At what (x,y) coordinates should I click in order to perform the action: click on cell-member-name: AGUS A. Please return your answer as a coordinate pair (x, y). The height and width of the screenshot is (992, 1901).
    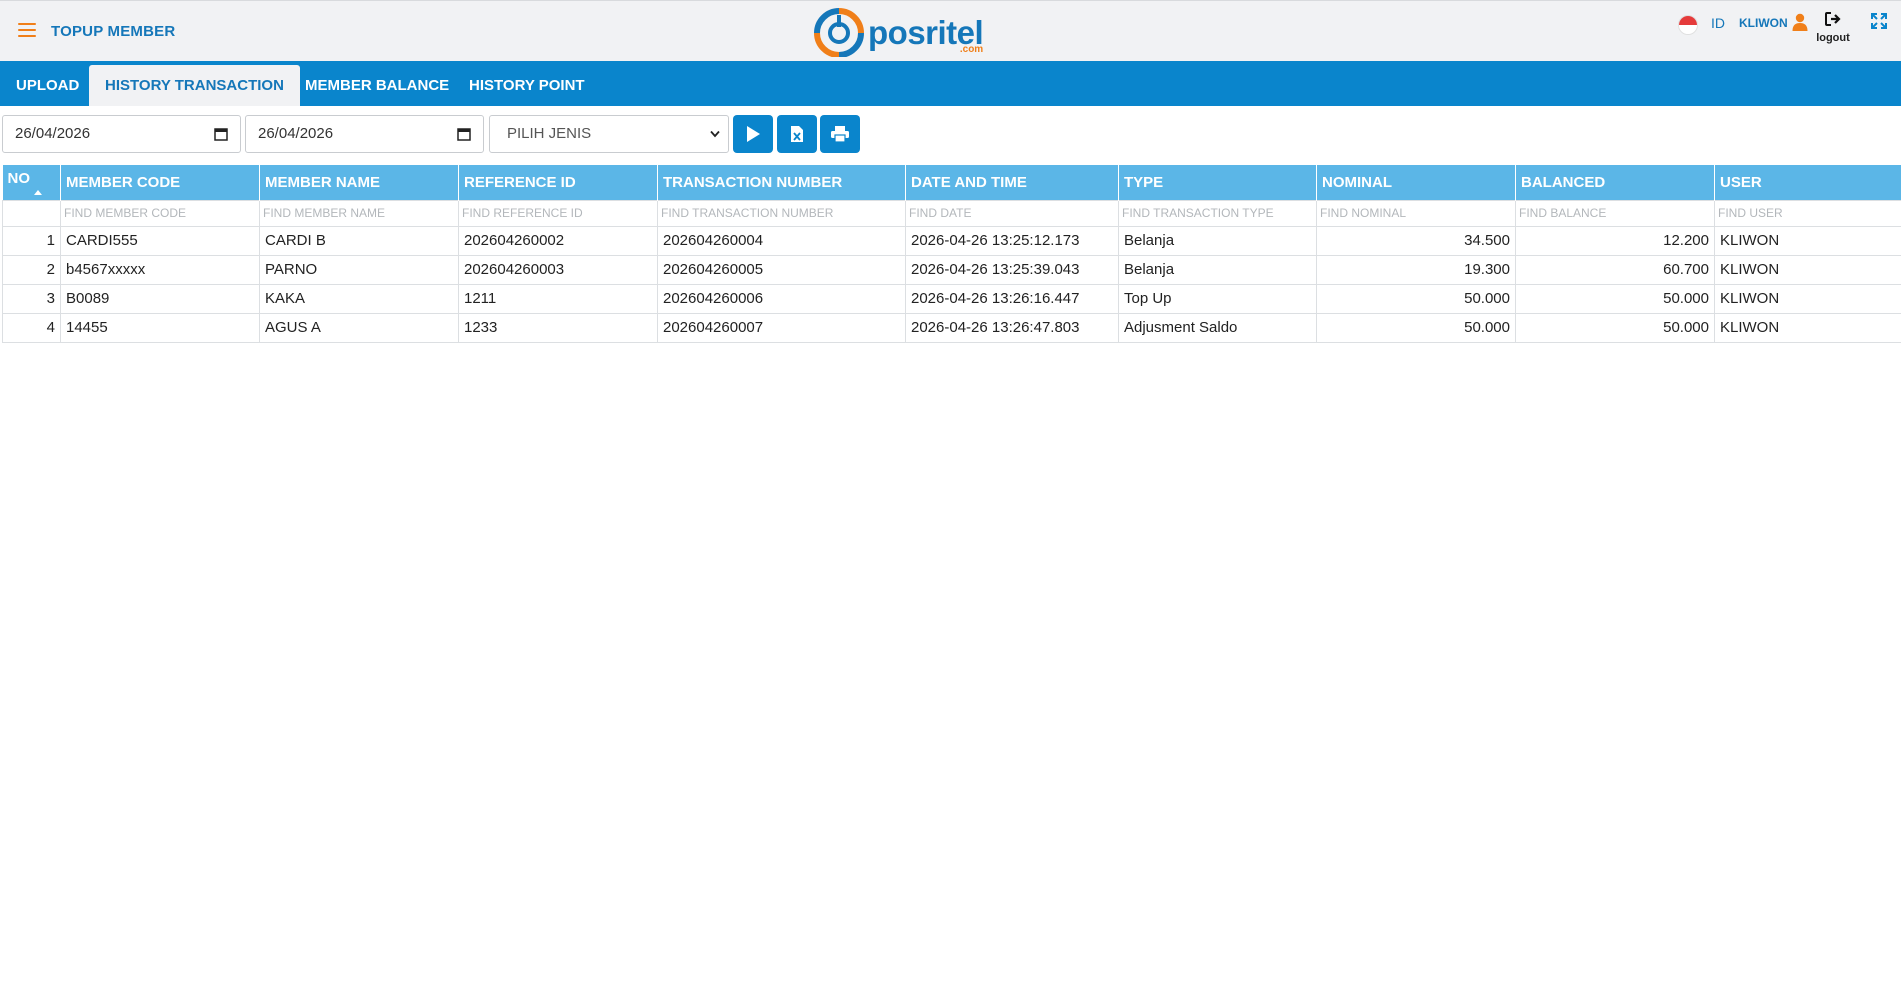
    Looking at the image, I should click on (359, 327).